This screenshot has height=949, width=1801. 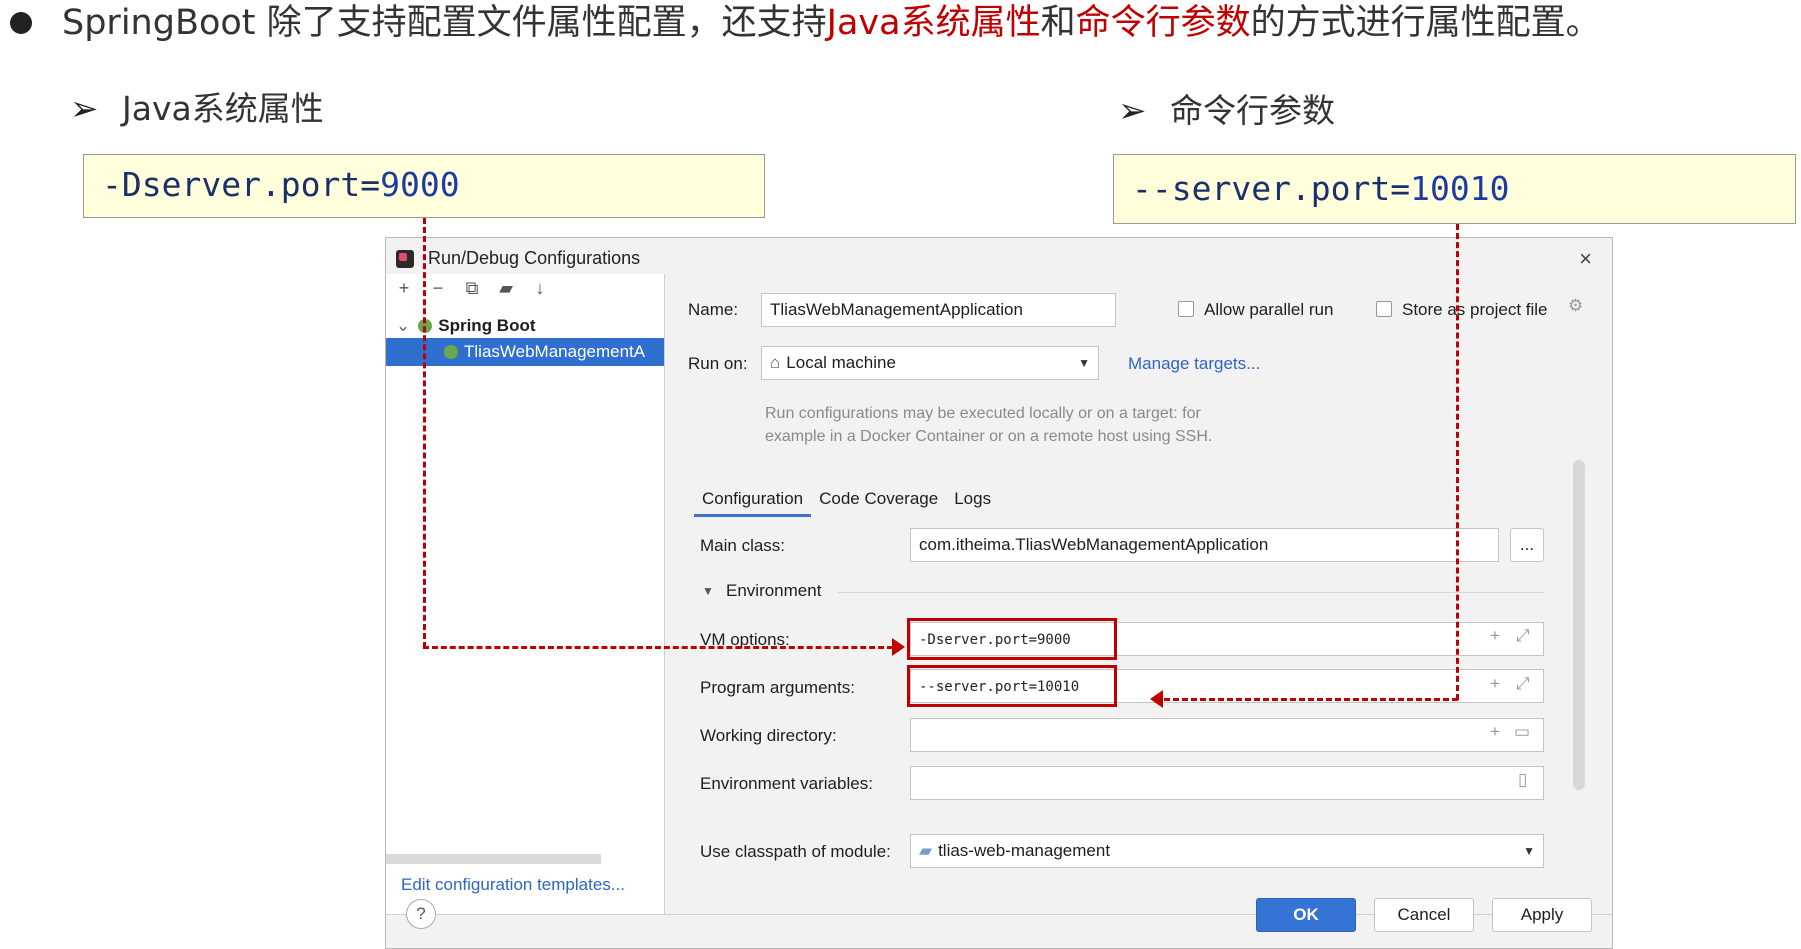 I want to click on remove-icon: −, so click(x=438, y=293).